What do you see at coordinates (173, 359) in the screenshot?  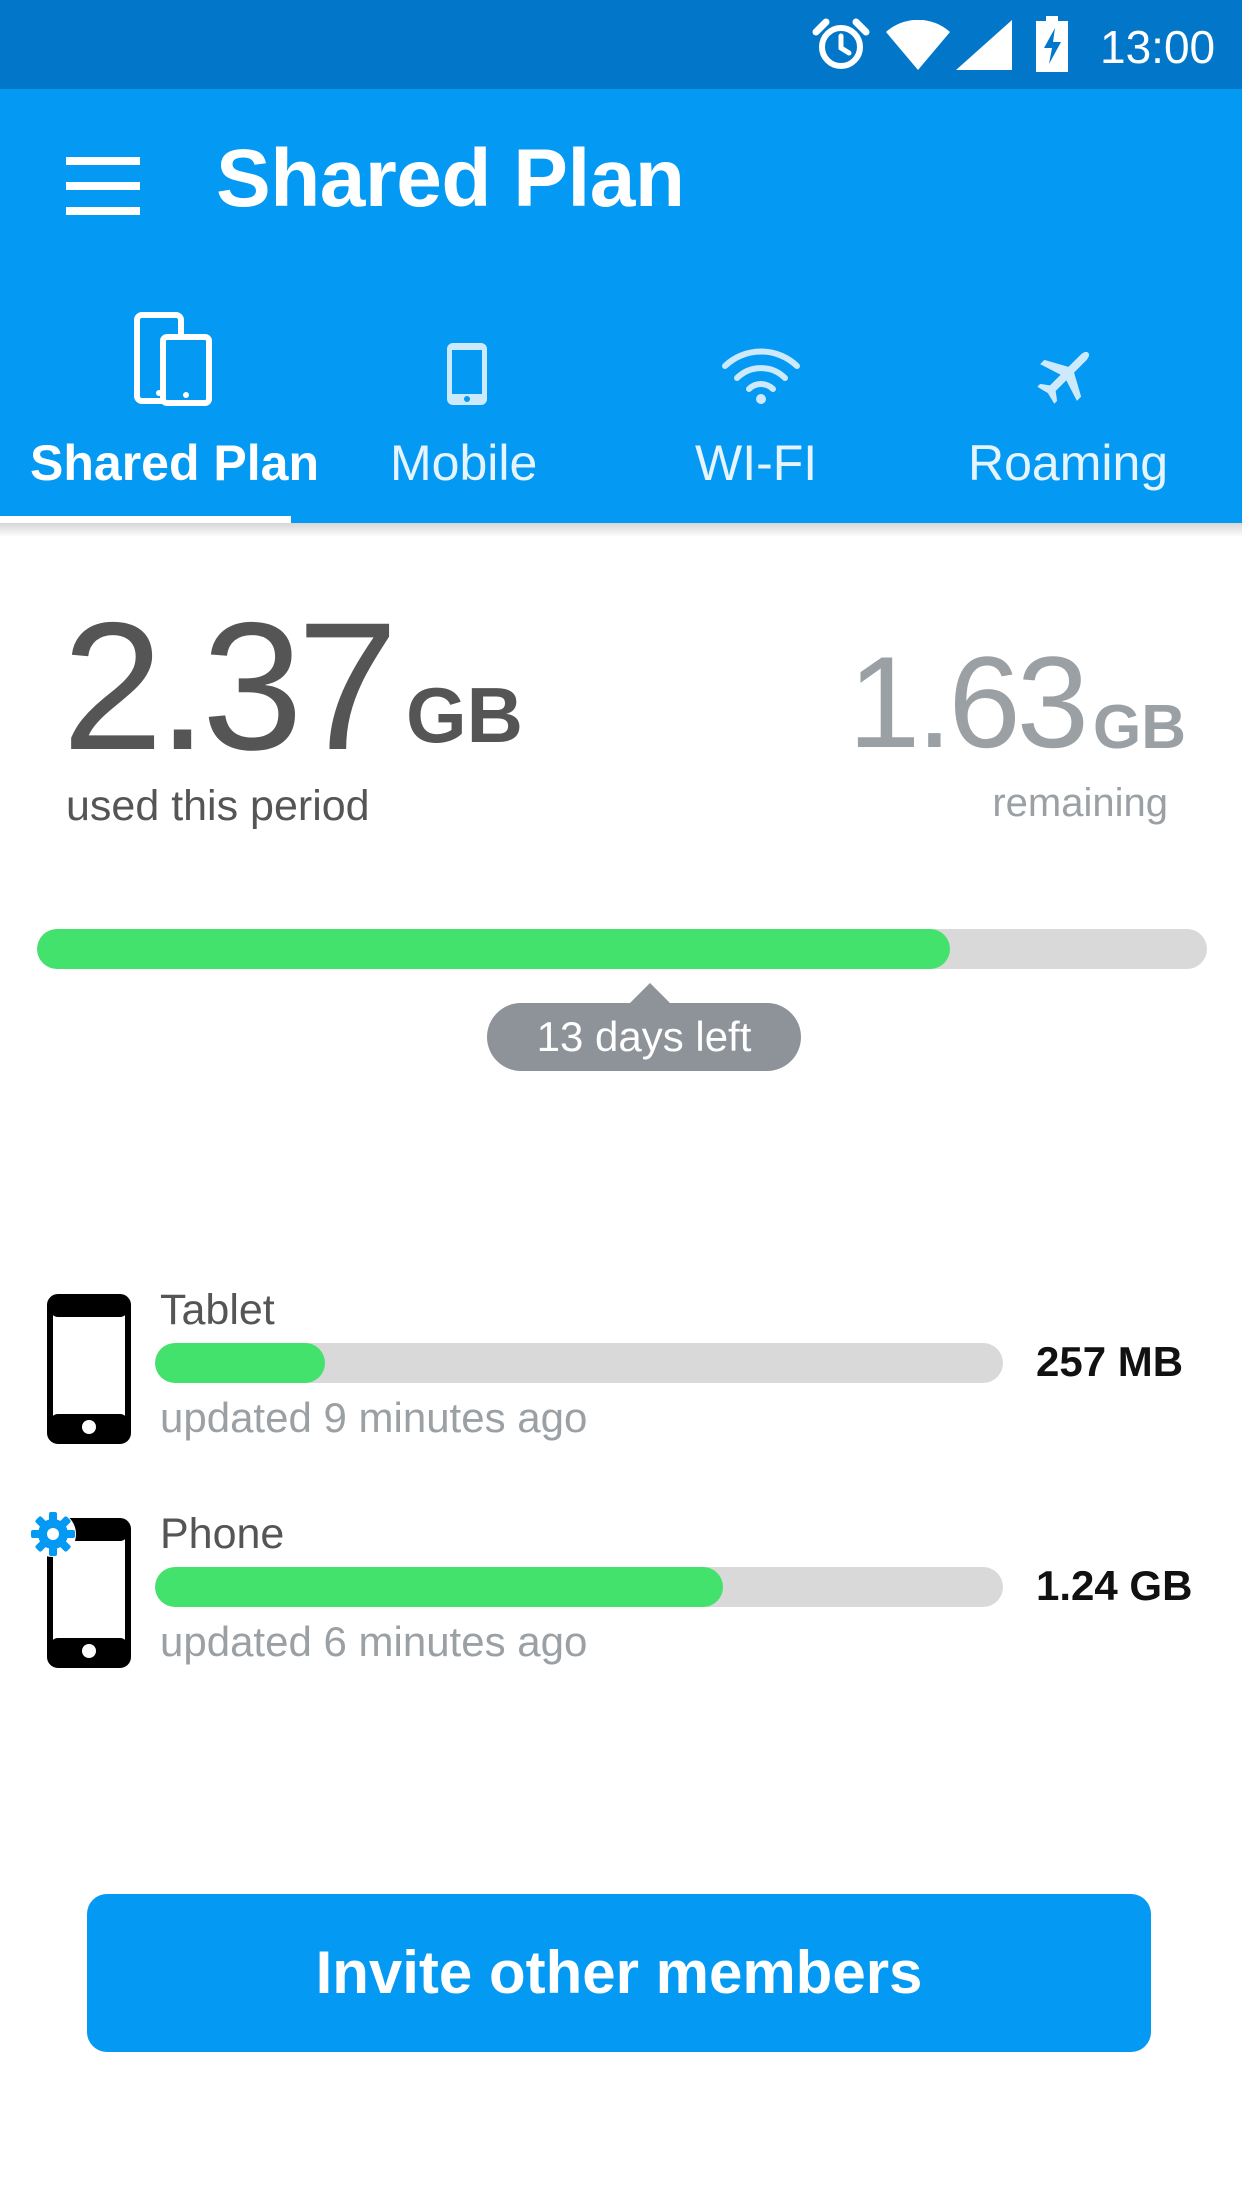 I see `devices-icon` at bounding box center [173, 359].